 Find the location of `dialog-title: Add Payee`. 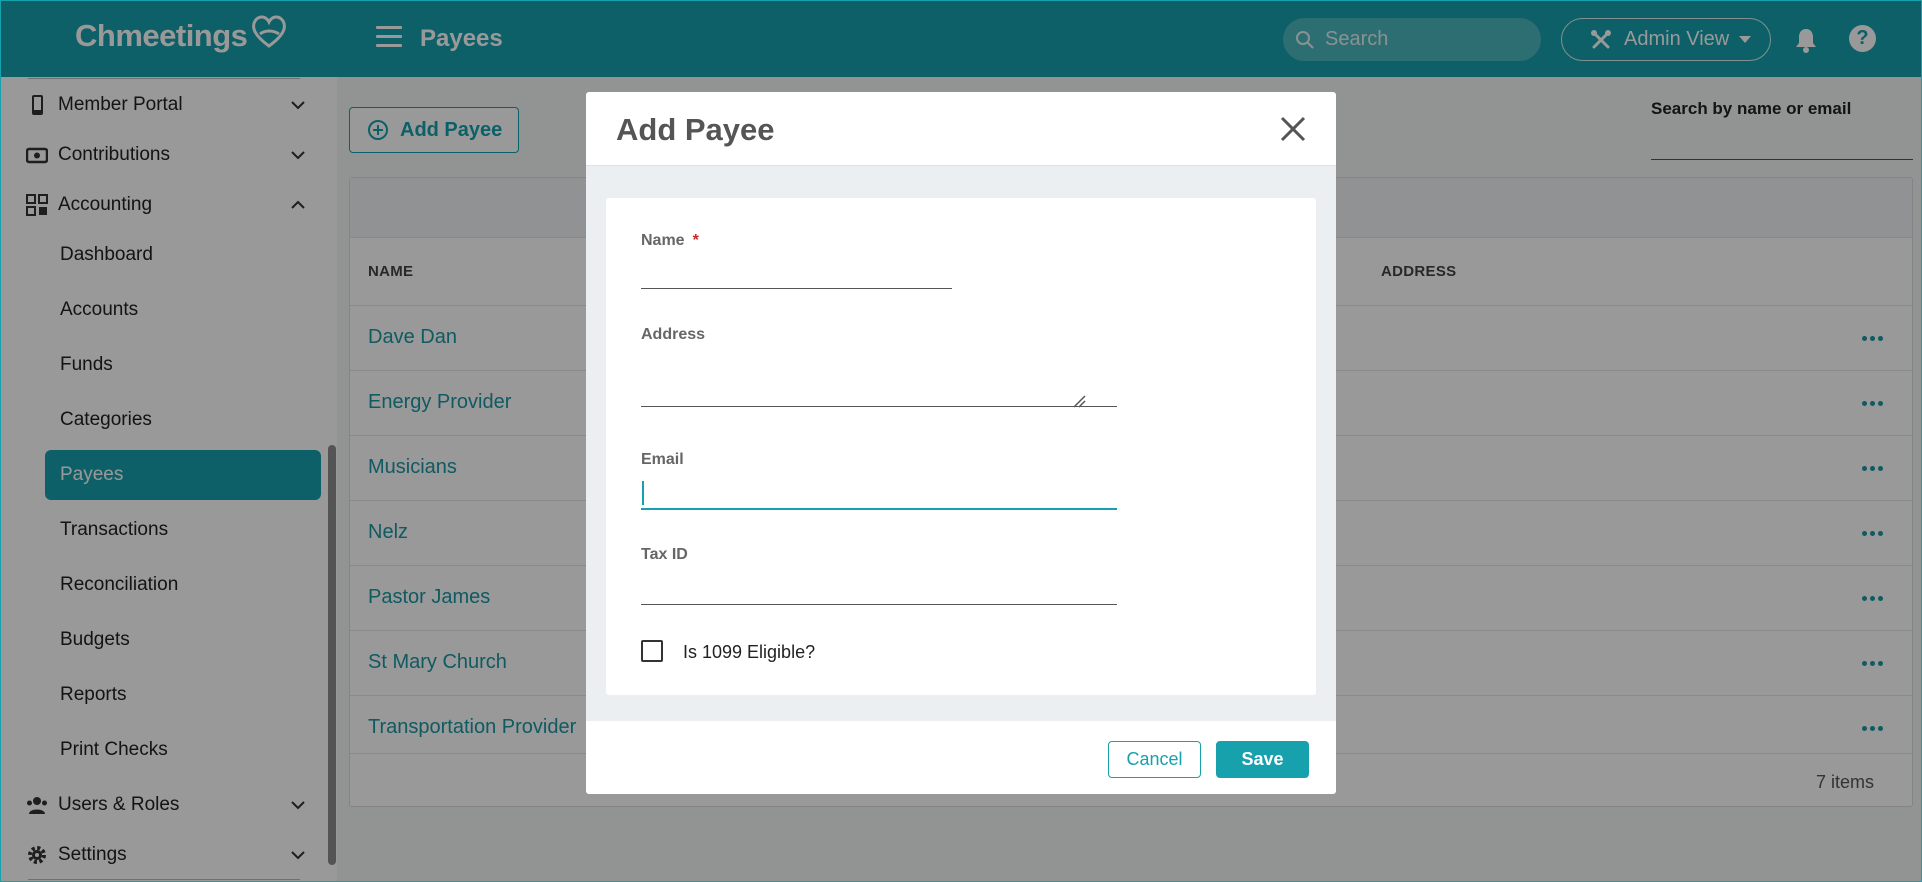

dialog-title: Add Payee is located at coordinates (695, 129).